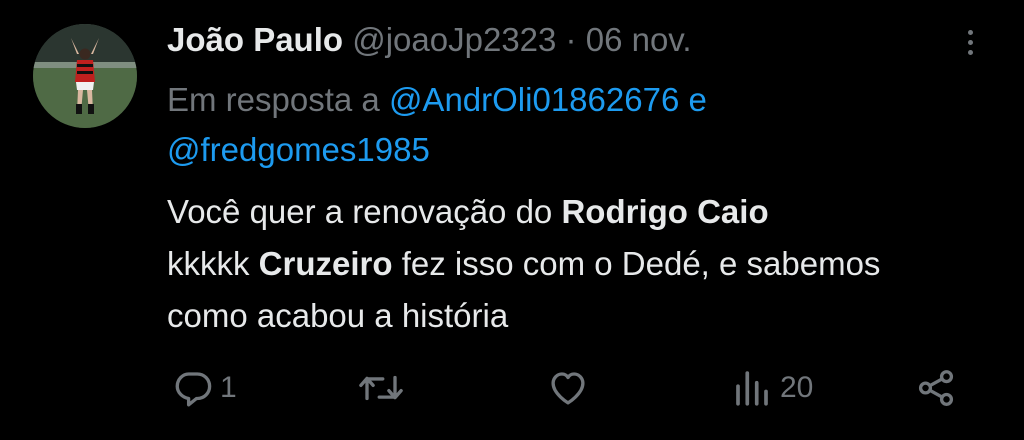 The width and height of the screenshot is (1024, 440). I want to click on tweet-text-bold-1: Rodrigo Caio, so click(665, 211).